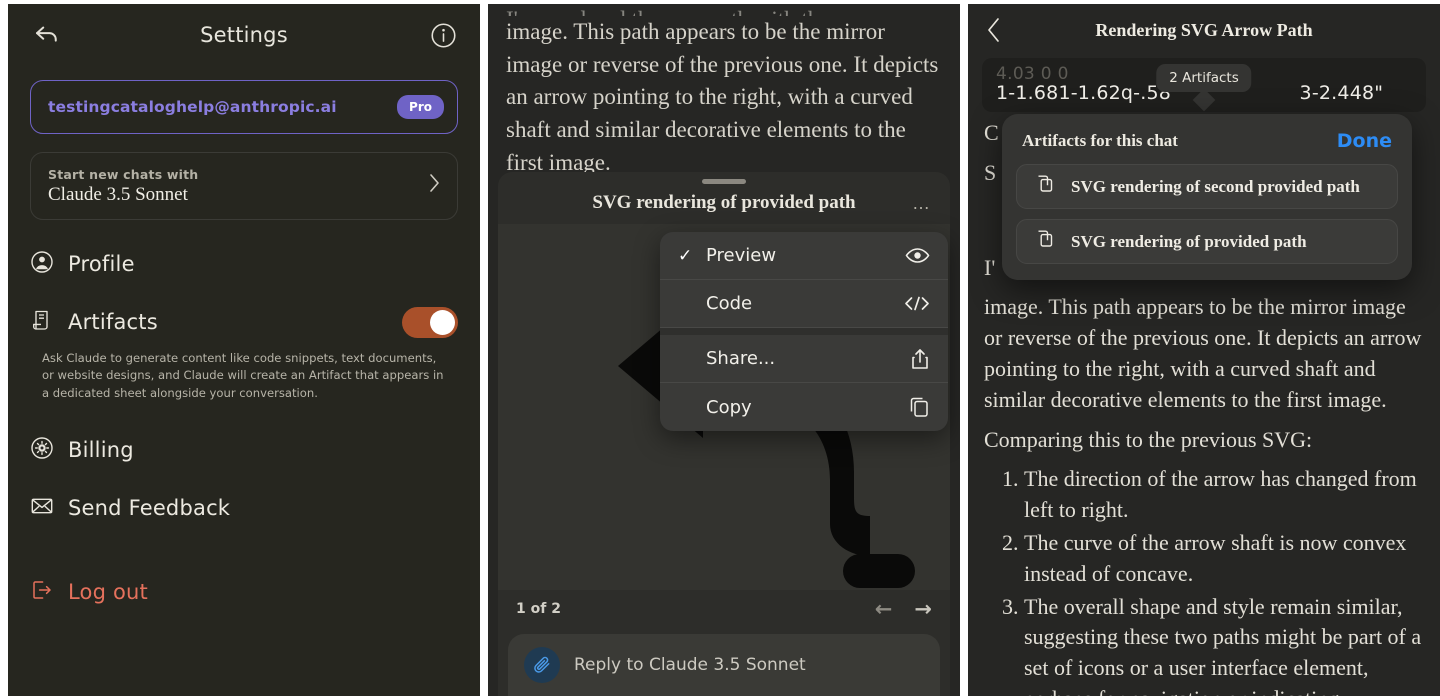 The image size is (1440, 700). Describe the element at coordinates (42, 592) in the screenshot. I see `logout-icon` at that location.